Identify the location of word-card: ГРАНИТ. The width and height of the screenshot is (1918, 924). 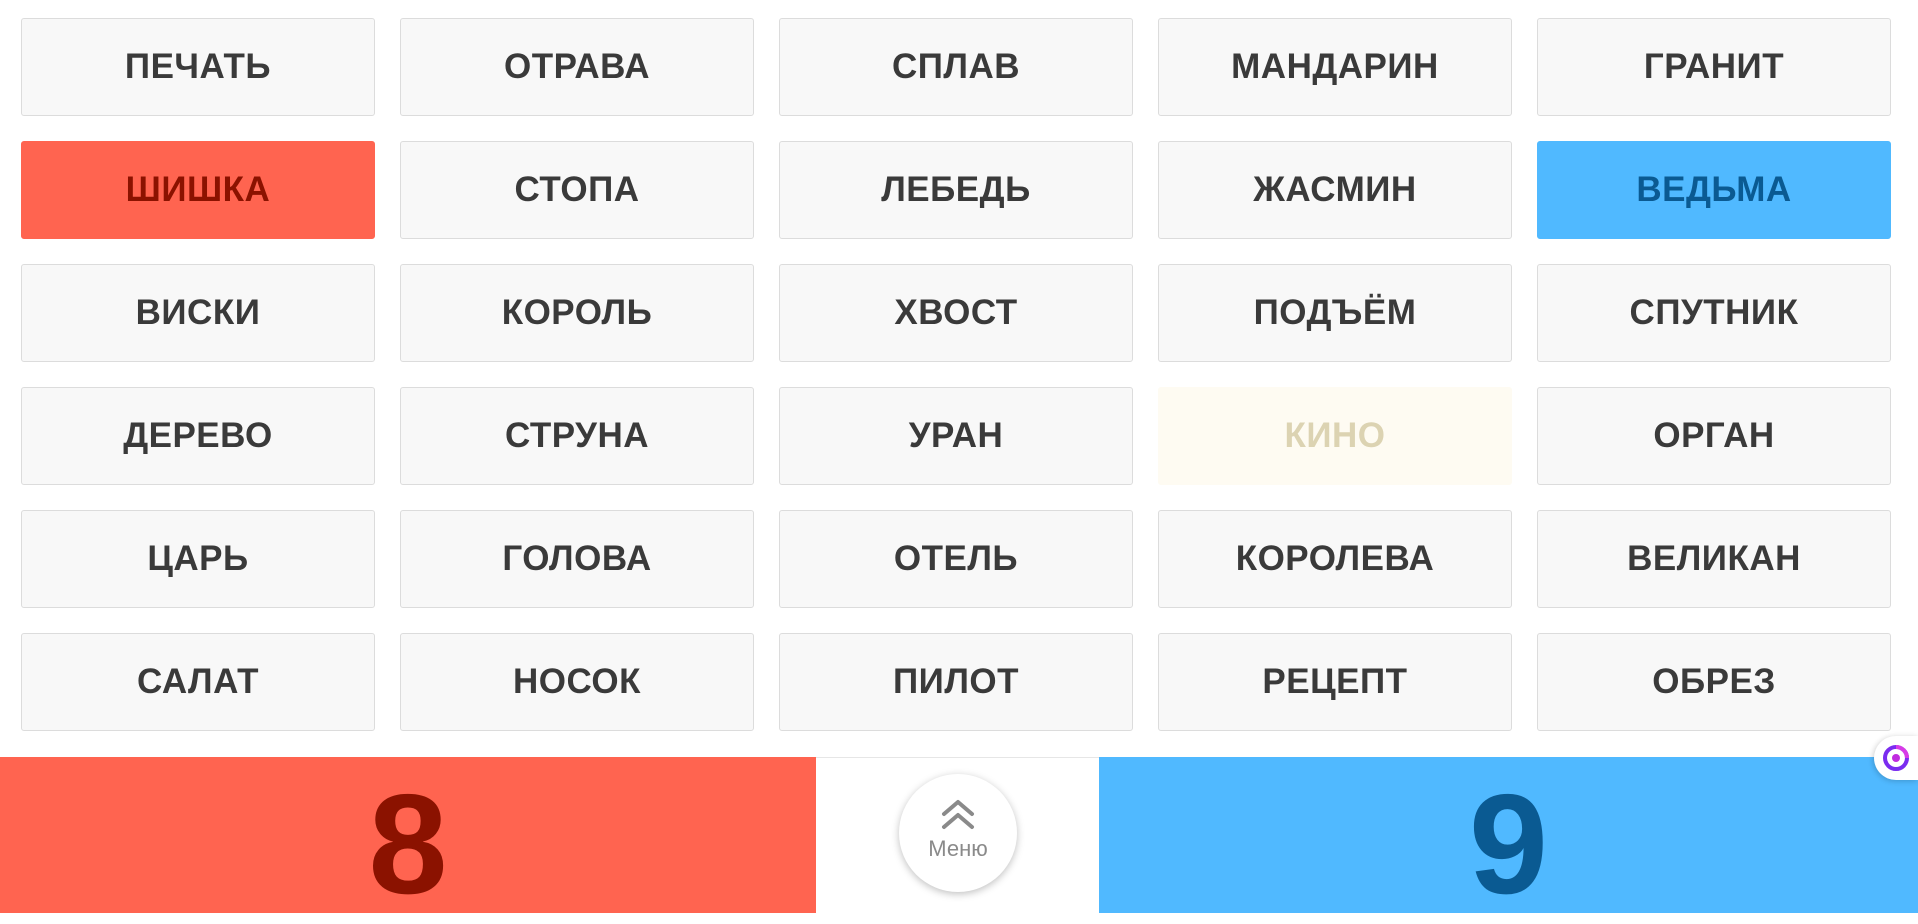
(1714, 67).